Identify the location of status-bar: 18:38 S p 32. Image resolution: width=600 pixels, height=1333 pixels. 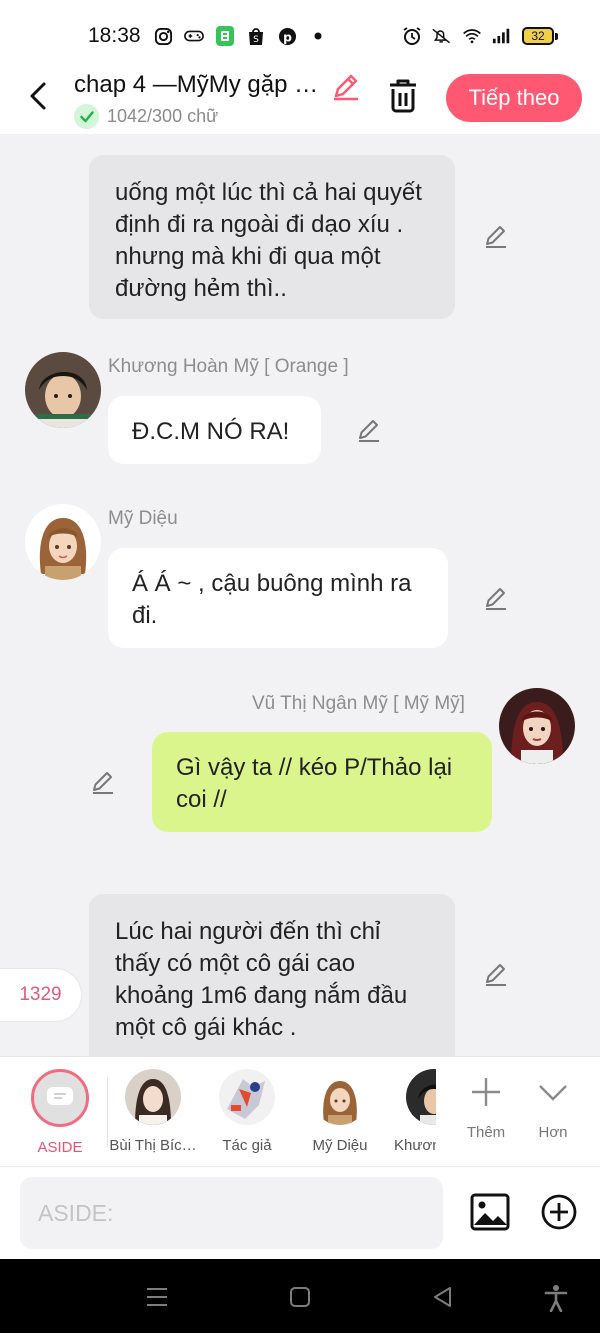
(300, 35).